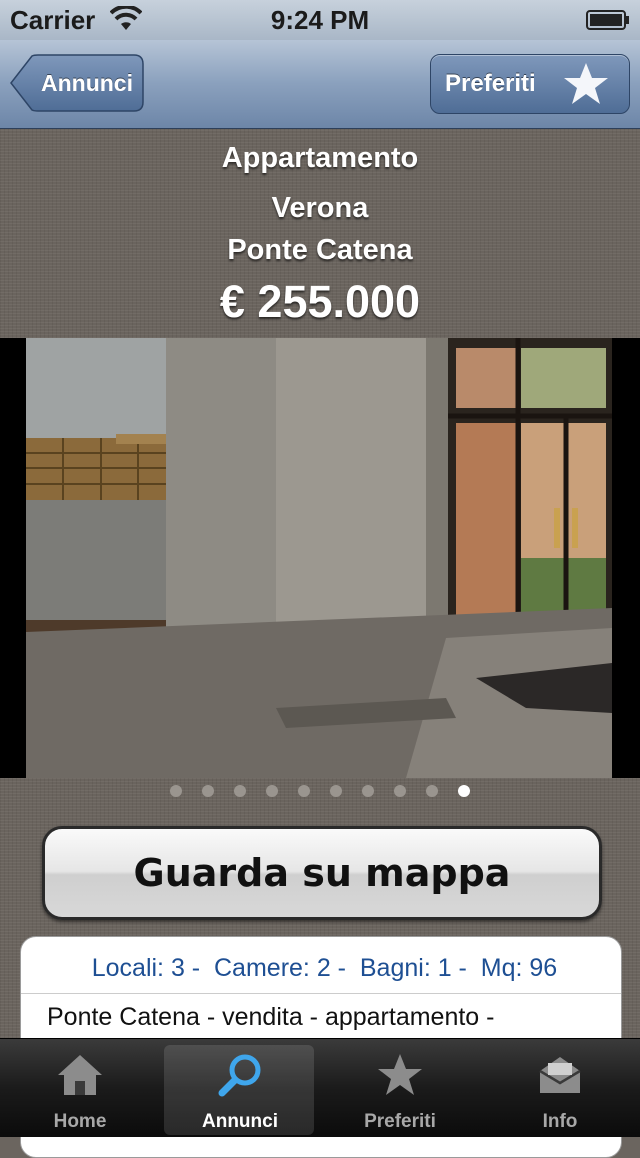  I want to click on back-button: Annunci, so click(77, 83).